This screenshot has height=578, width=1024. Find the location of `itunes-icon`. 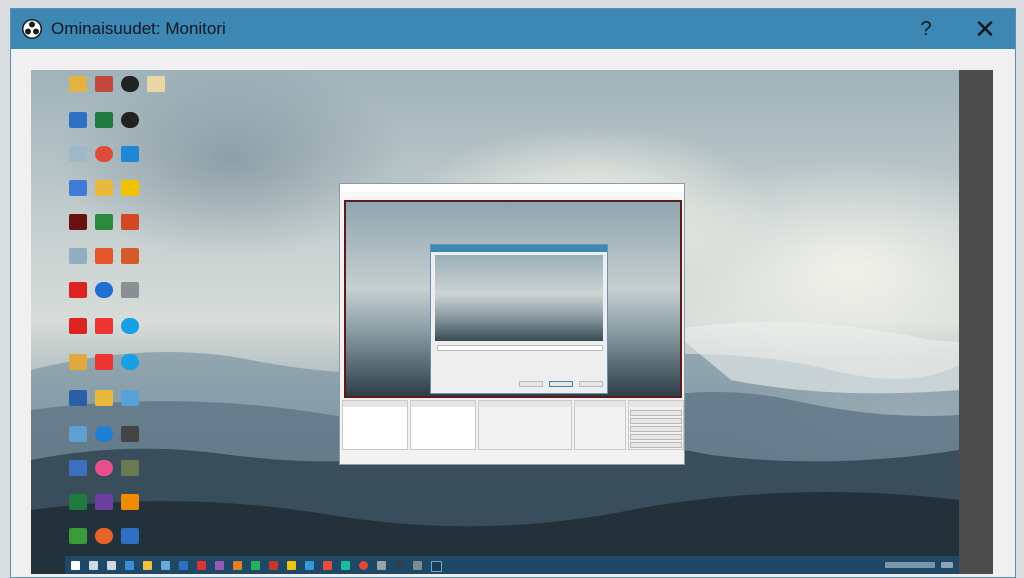

itunes-icon is located at coordinates (104, 468).